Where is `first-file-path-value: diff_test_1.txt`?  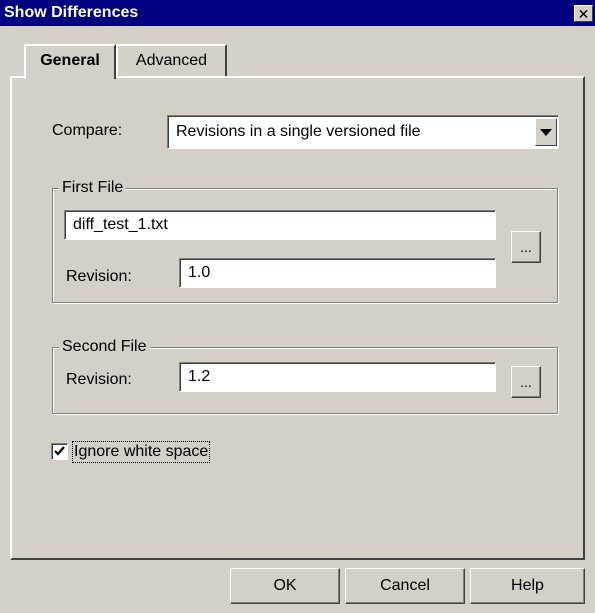 first-file-path-value: diff_test_1.txt is located at coordinates (120, 224).